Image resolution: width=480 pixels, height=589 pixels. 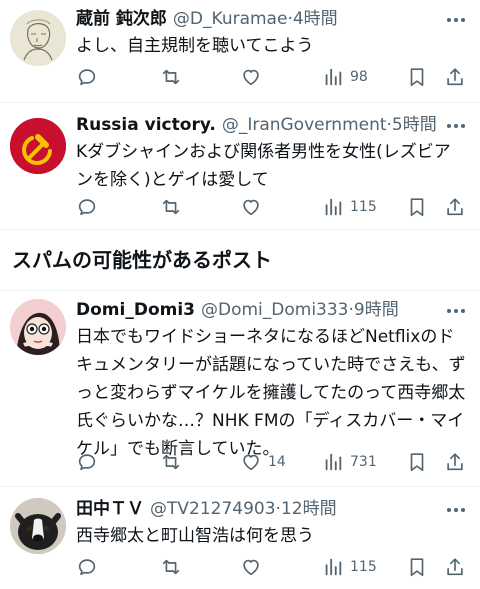 What do you see at coordinates (121, 19) in the screenshot?
I see `display-name: 蔵前 鈍次郎` at bounding box center [121, 19].